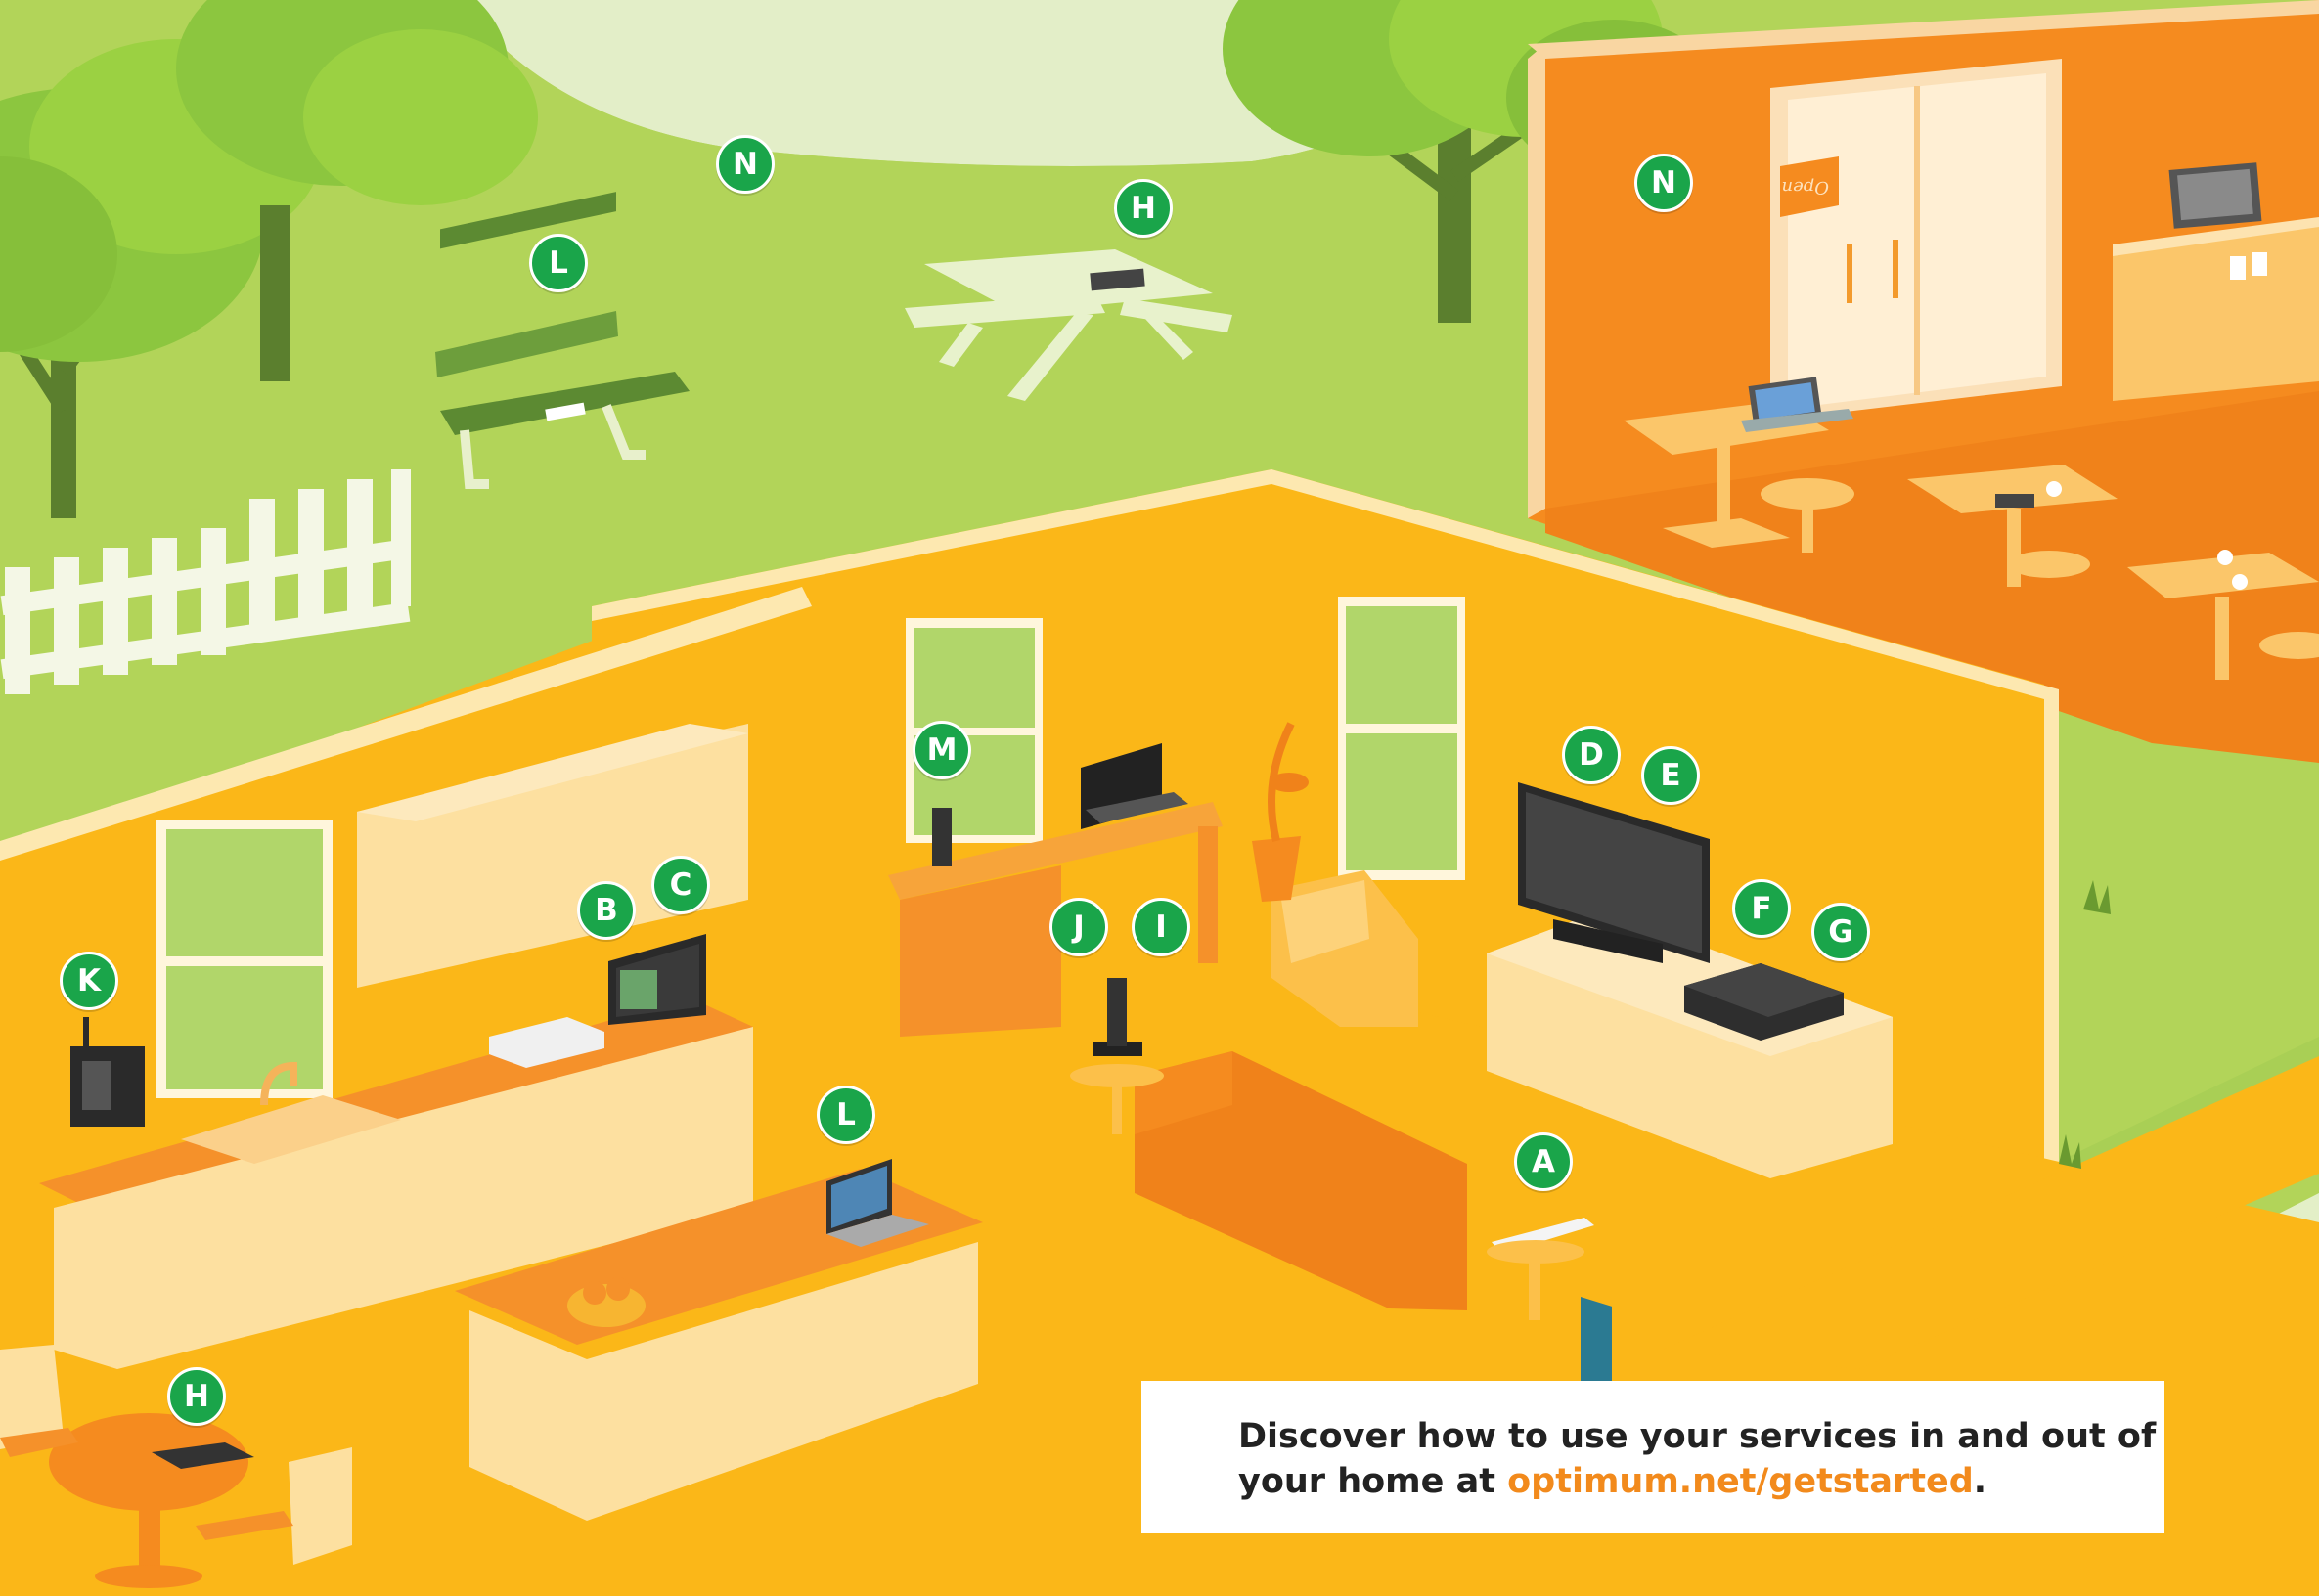 The height and width of the screenshot is (1596, 2319). I want to click on marker-k-wall-label: K, so click(89, 980).